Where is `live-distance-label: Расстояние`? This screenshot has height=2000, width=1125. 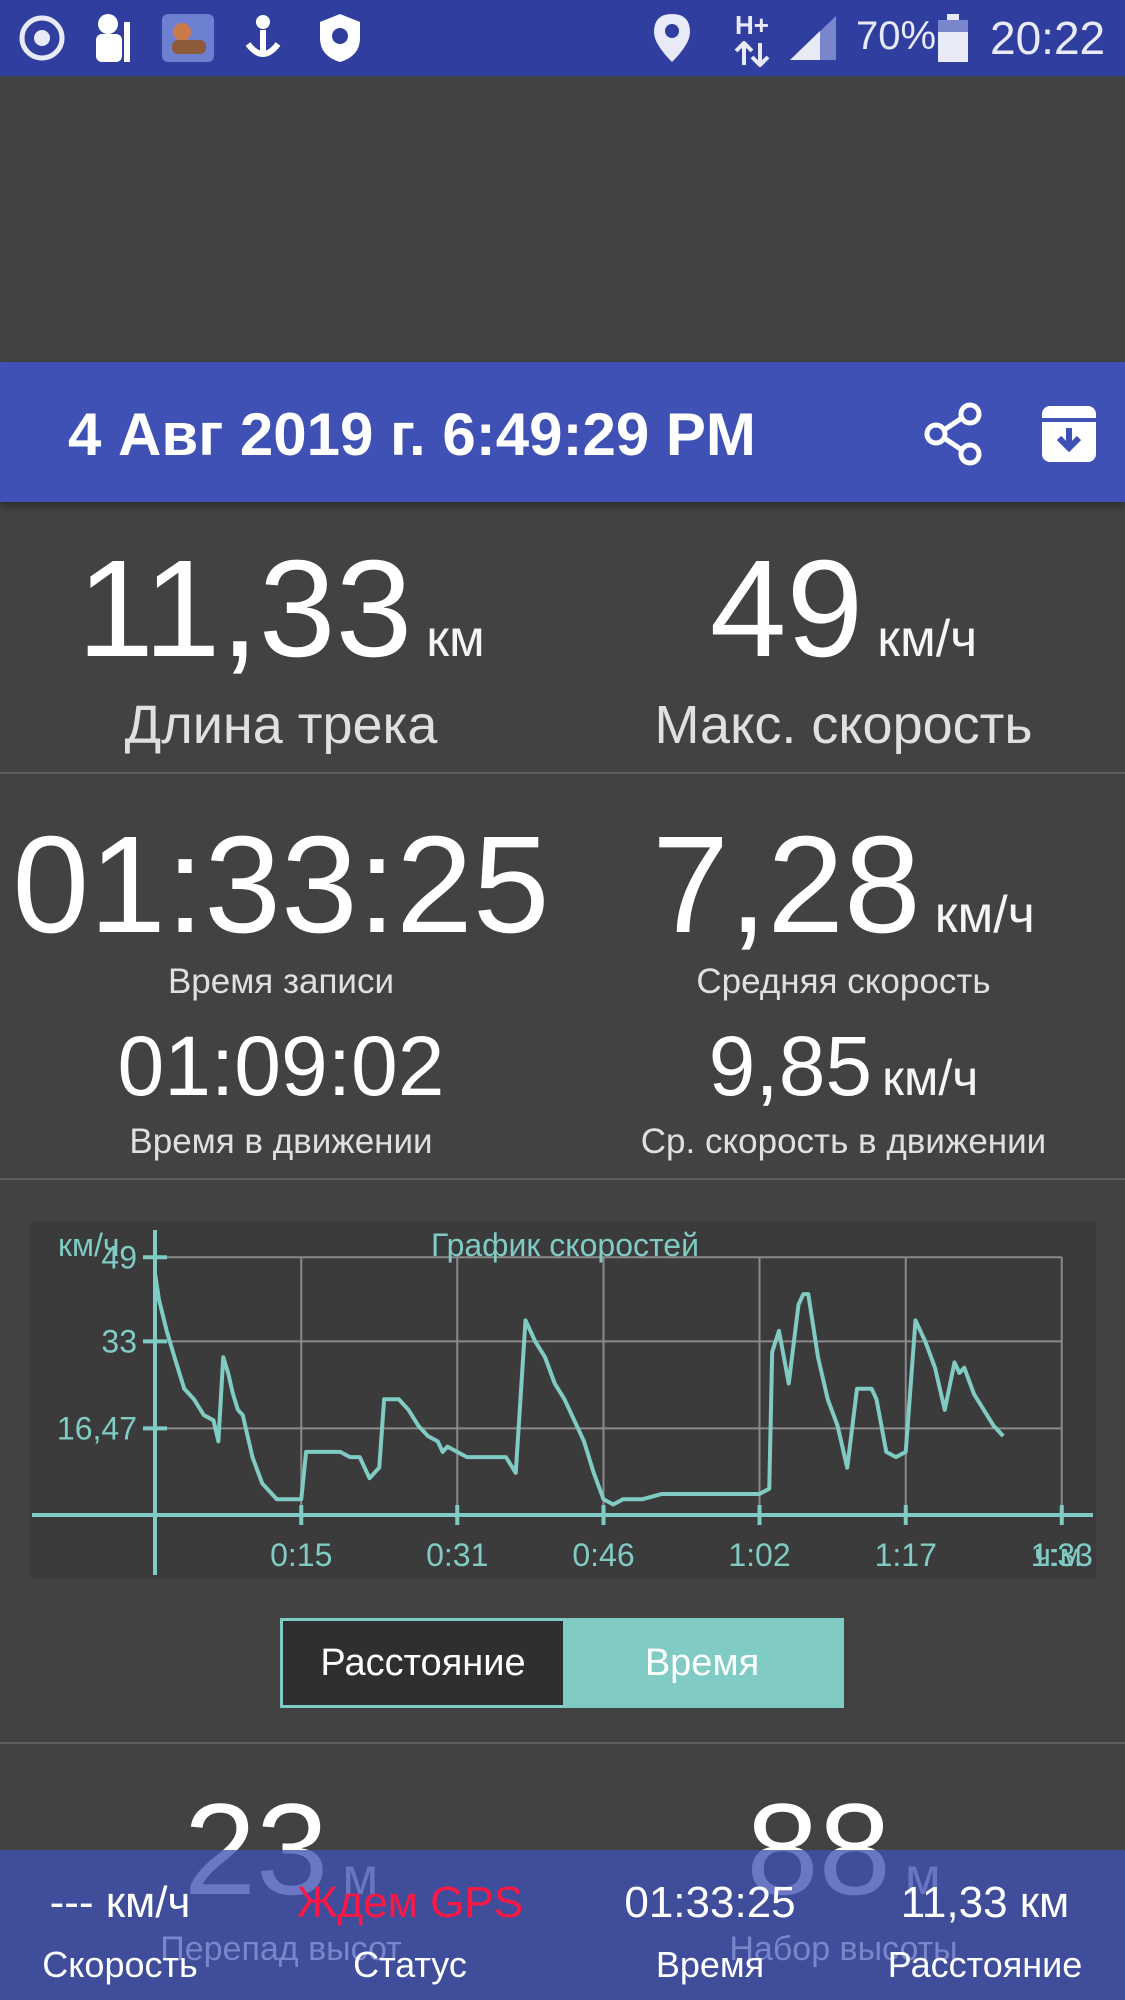
live-distance-label: Расстояние is located at coordinates (985, 1964).